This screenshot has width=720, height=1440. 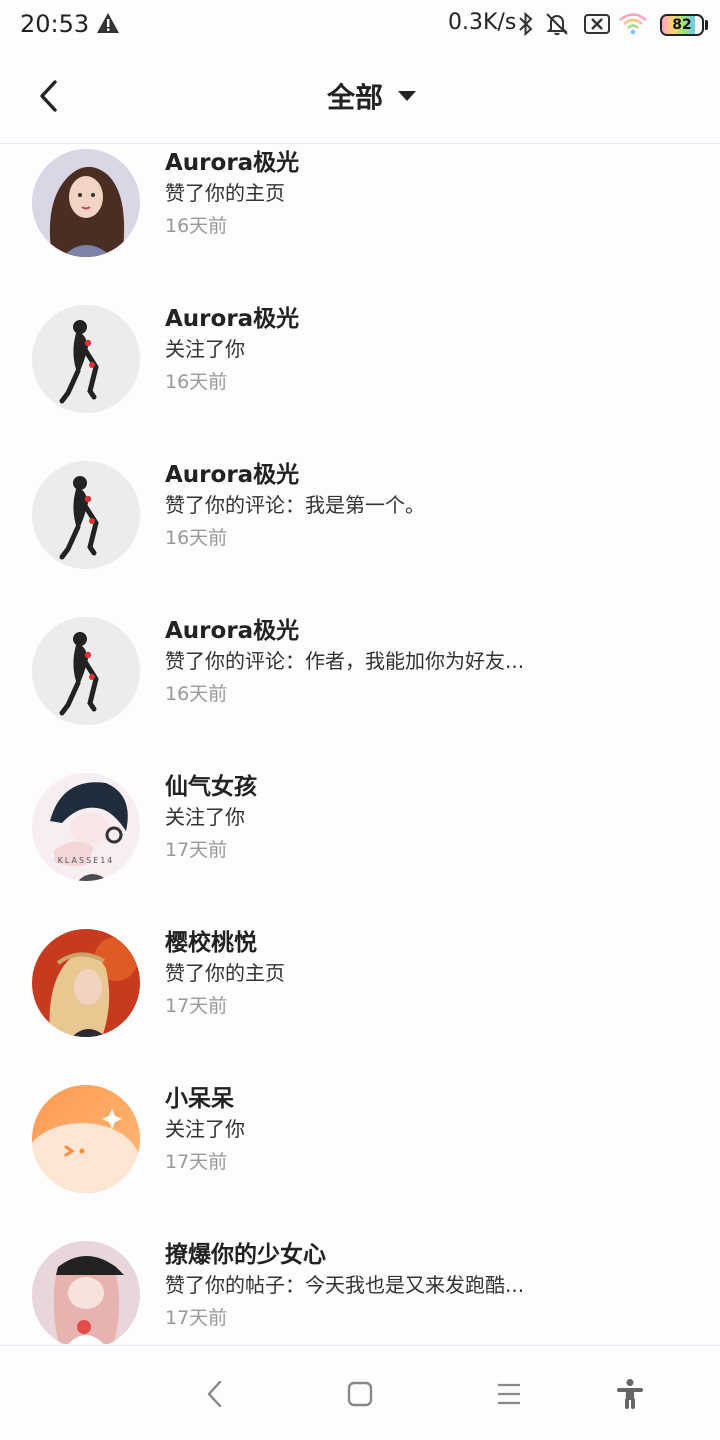 What do you see at coordinates (360, 1151) in the screenshot?
I see `list-item: 小呆呆 关注了你 17天前` at bounding box center [360, 1151].